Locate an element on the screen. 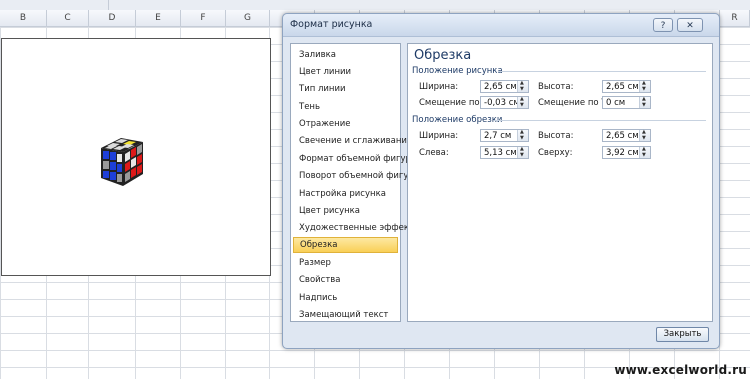  help-button: ? is located at coordinates (663, 25).